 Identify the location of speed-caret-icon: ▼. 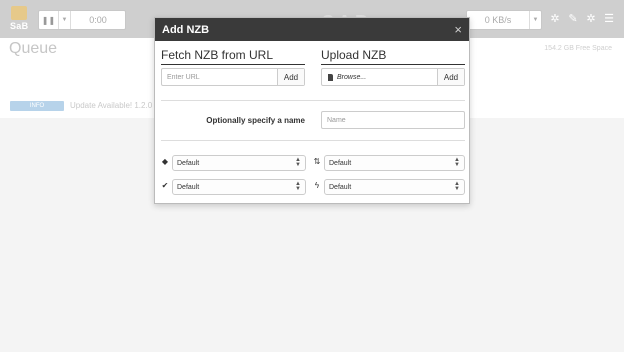
(535, 20).